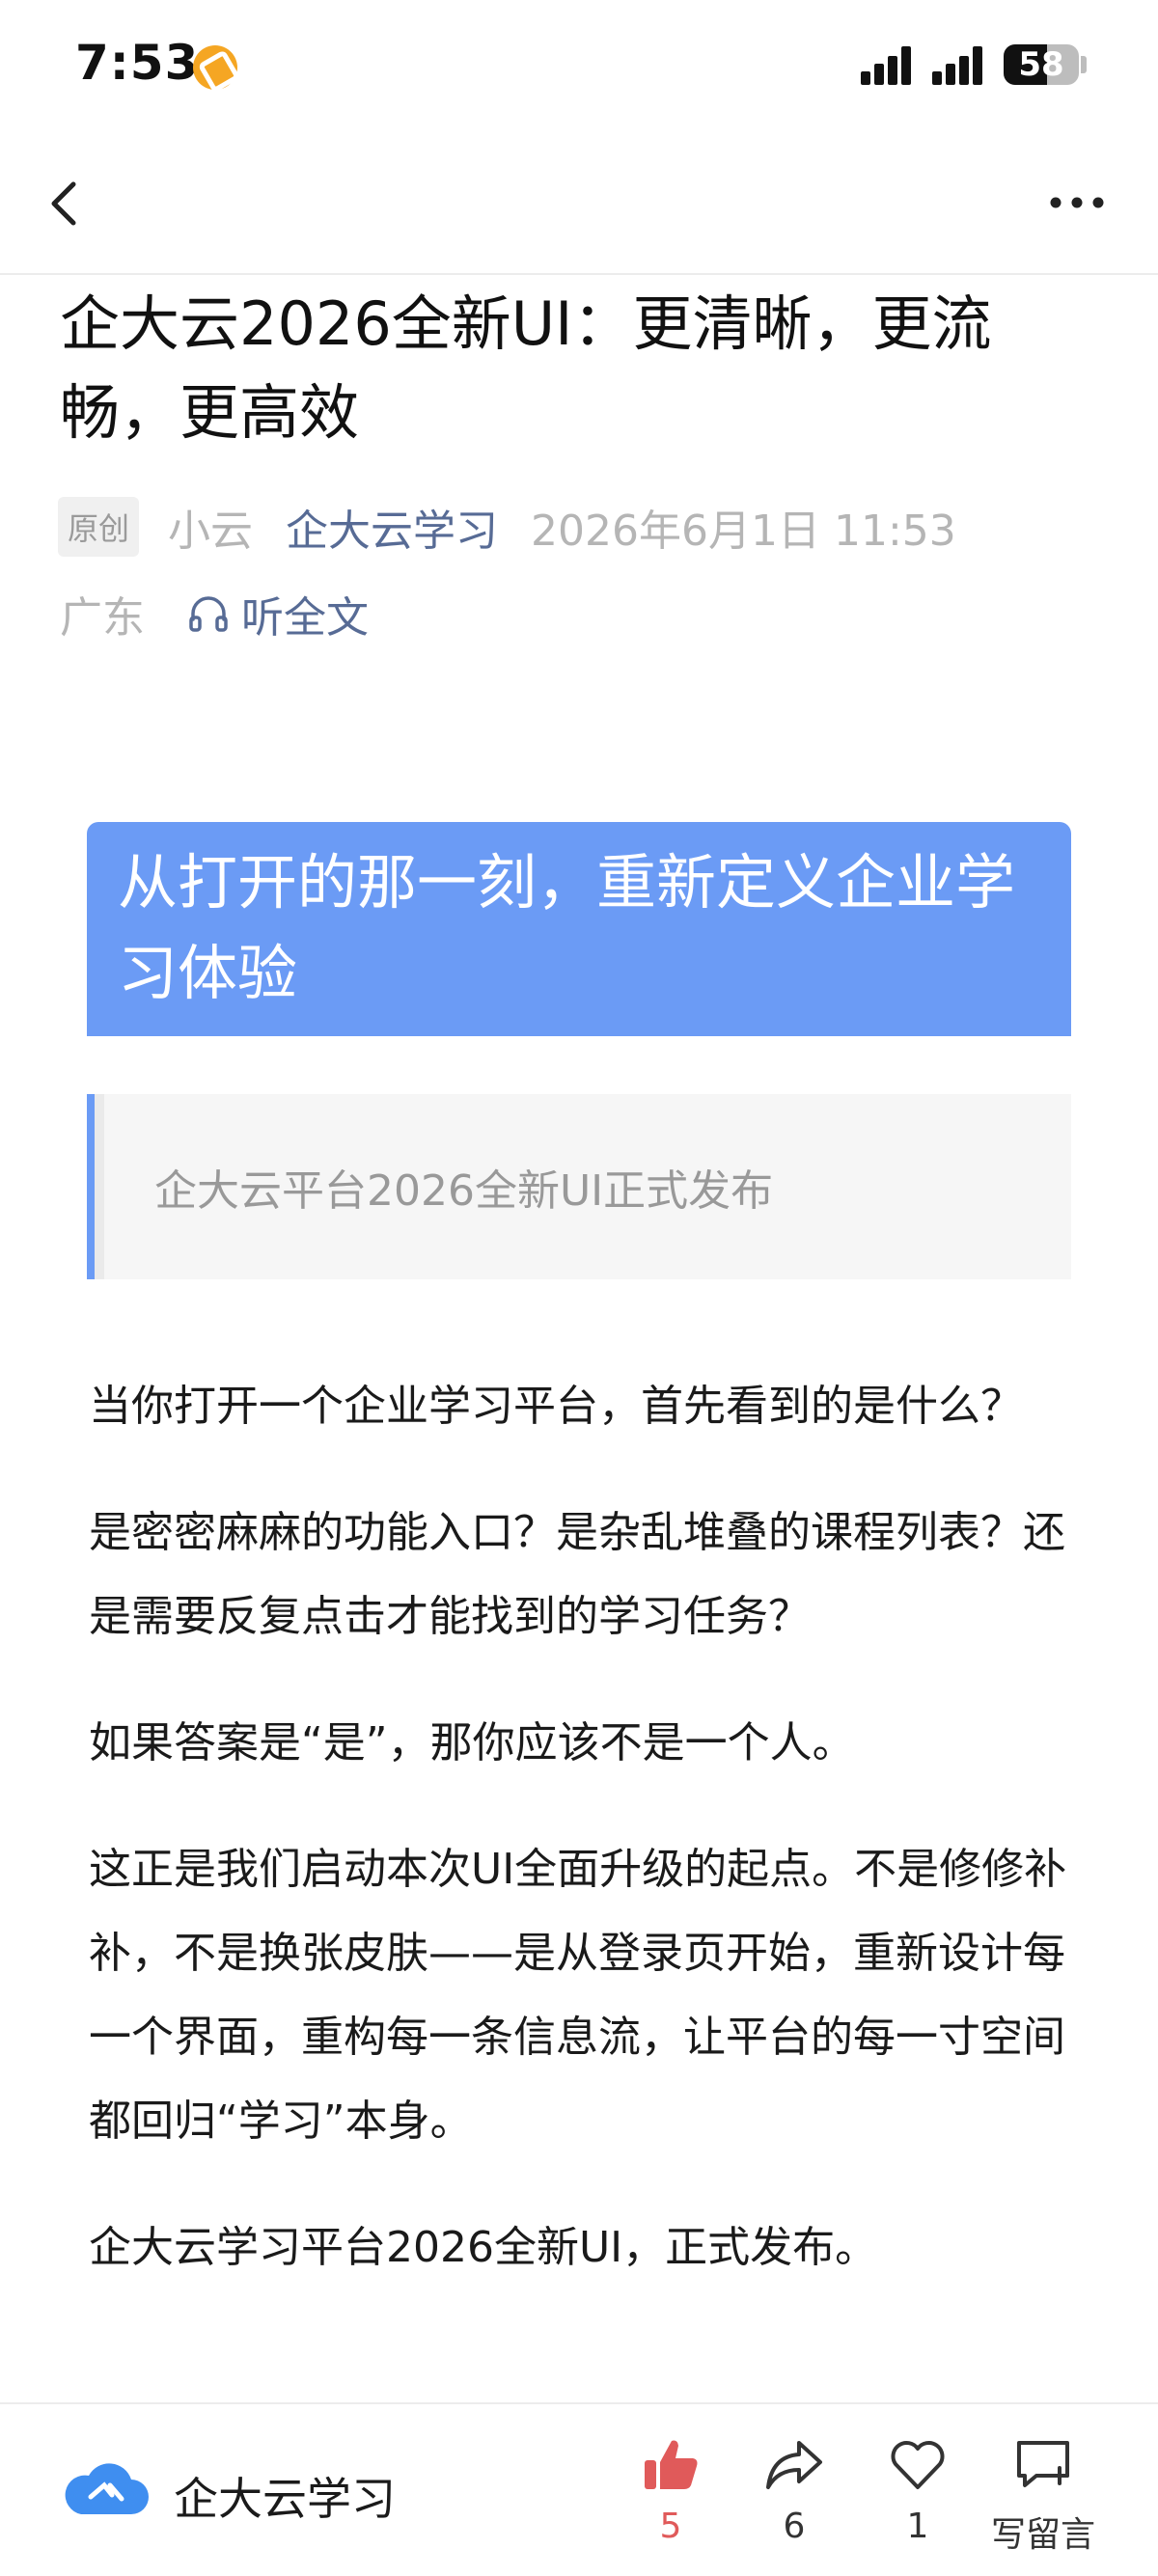 This screenshot has height=2576, width=1158. Describe the element at coordinates (794, 2500) in the screenshot. I see `share-button: 6` at that location.